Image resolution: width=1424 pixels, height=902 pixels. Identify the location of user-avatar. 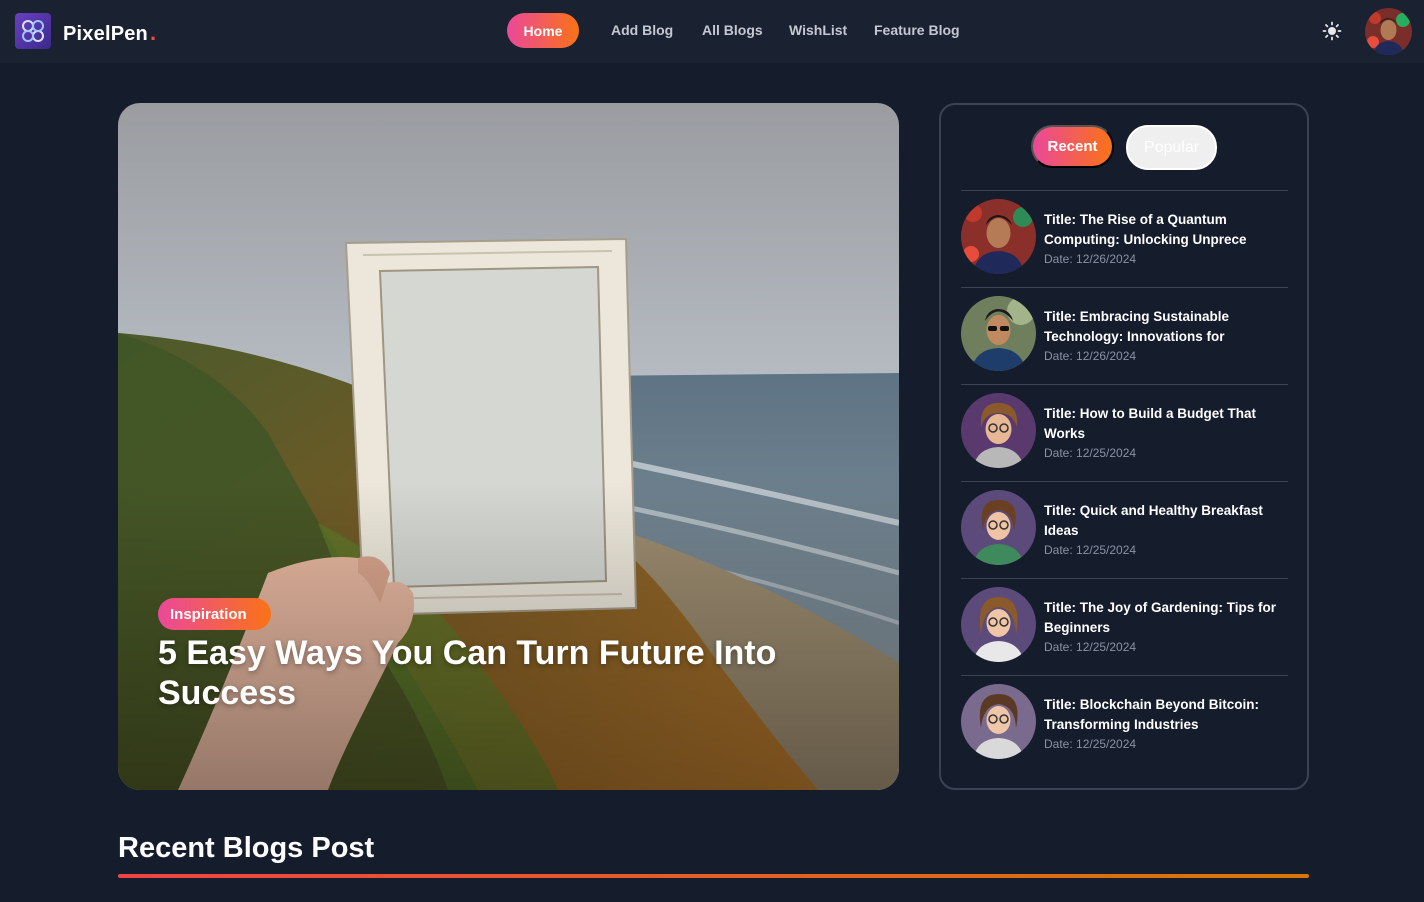
(1388, 31).